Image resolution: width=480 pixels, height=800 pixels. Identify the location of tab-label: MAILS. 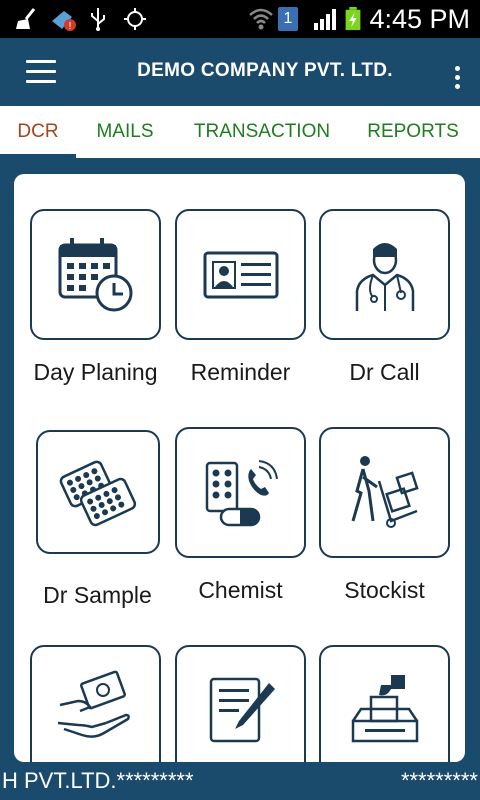
(125, 131).